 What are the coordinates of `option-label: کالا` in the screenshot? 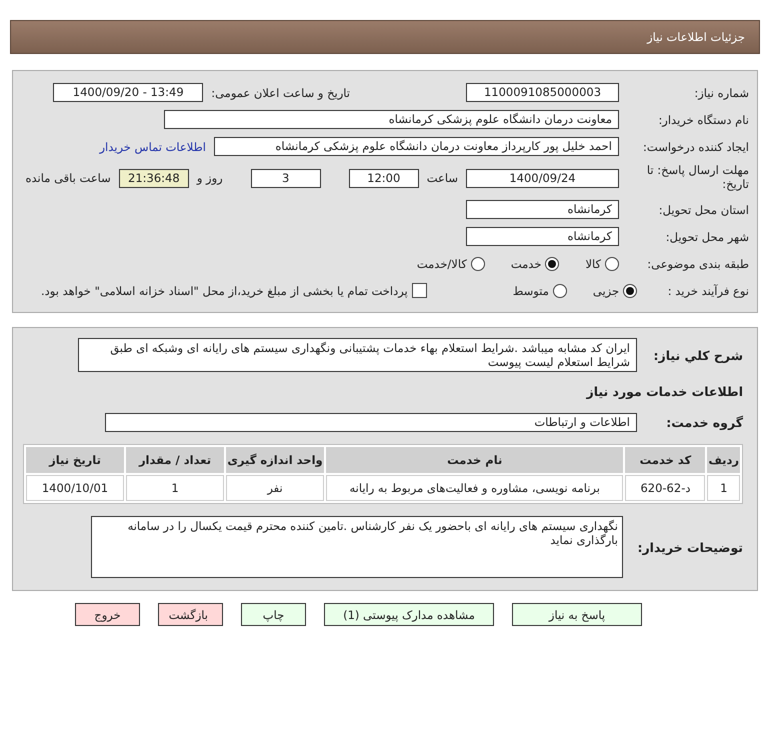 It's located at (593, 263).